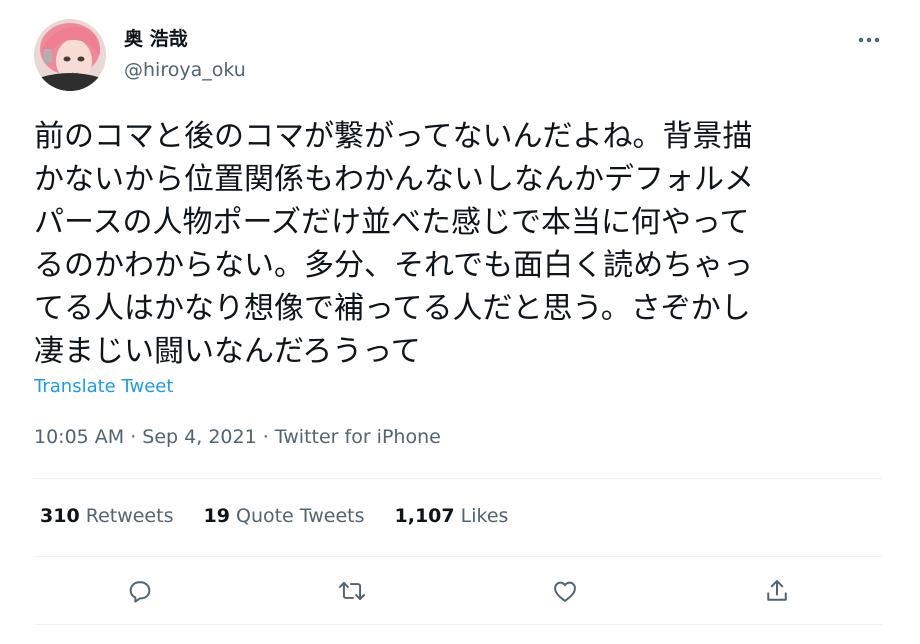 The height and width of the screenshot is (644, 920). Describe the element at coordinates (300, 516) in the screenshot. I see `quote-tweets-label: Quote Tweets` at that location.